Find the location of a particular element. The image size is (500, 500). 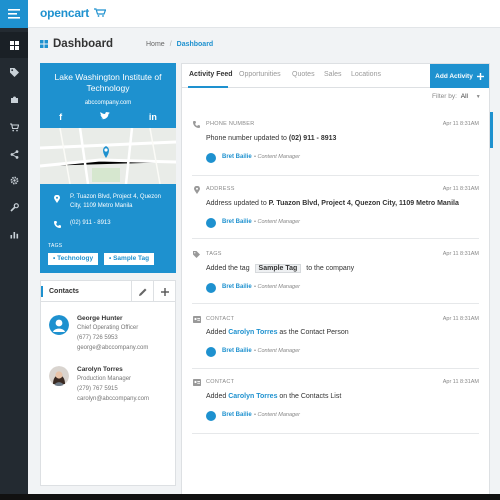

entry-text: Added the tag Sample Tag to the company is located at coordinates (280, 268).